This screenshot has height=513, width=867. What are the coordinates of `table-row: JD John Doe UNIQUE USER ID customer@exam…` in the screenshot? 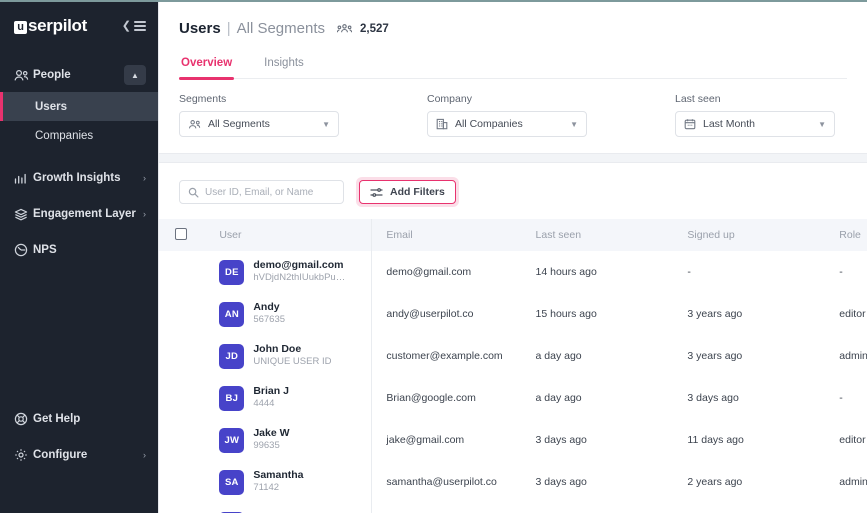 It's located at (513, 356).